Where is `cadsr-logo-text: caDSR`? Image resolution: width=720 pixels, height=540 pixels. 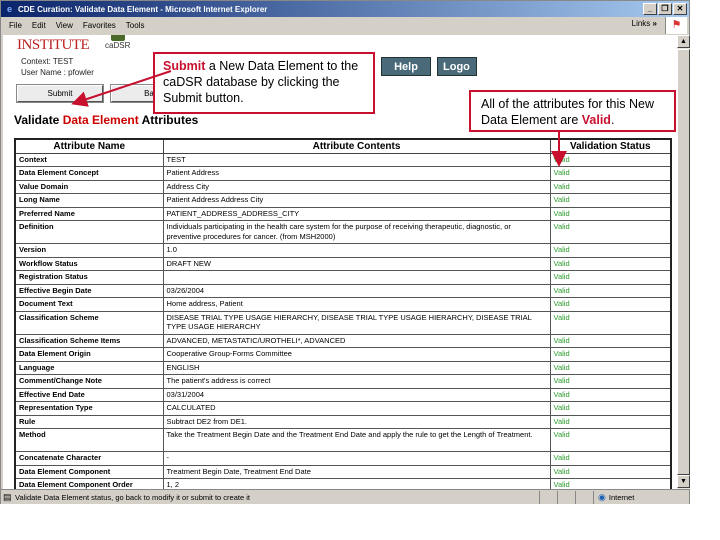 cadsr-logo-text: caDSR is located at coordinates (118, 45).